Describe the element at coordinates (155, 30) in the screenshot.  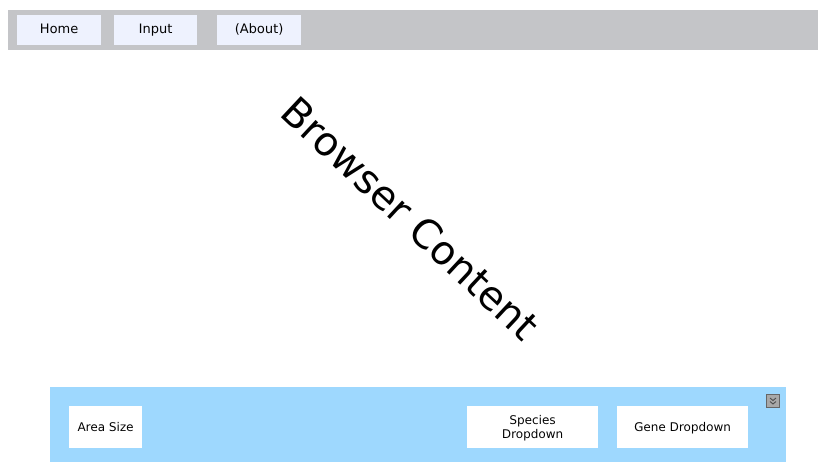
I see `nav-button: Input` at that location.